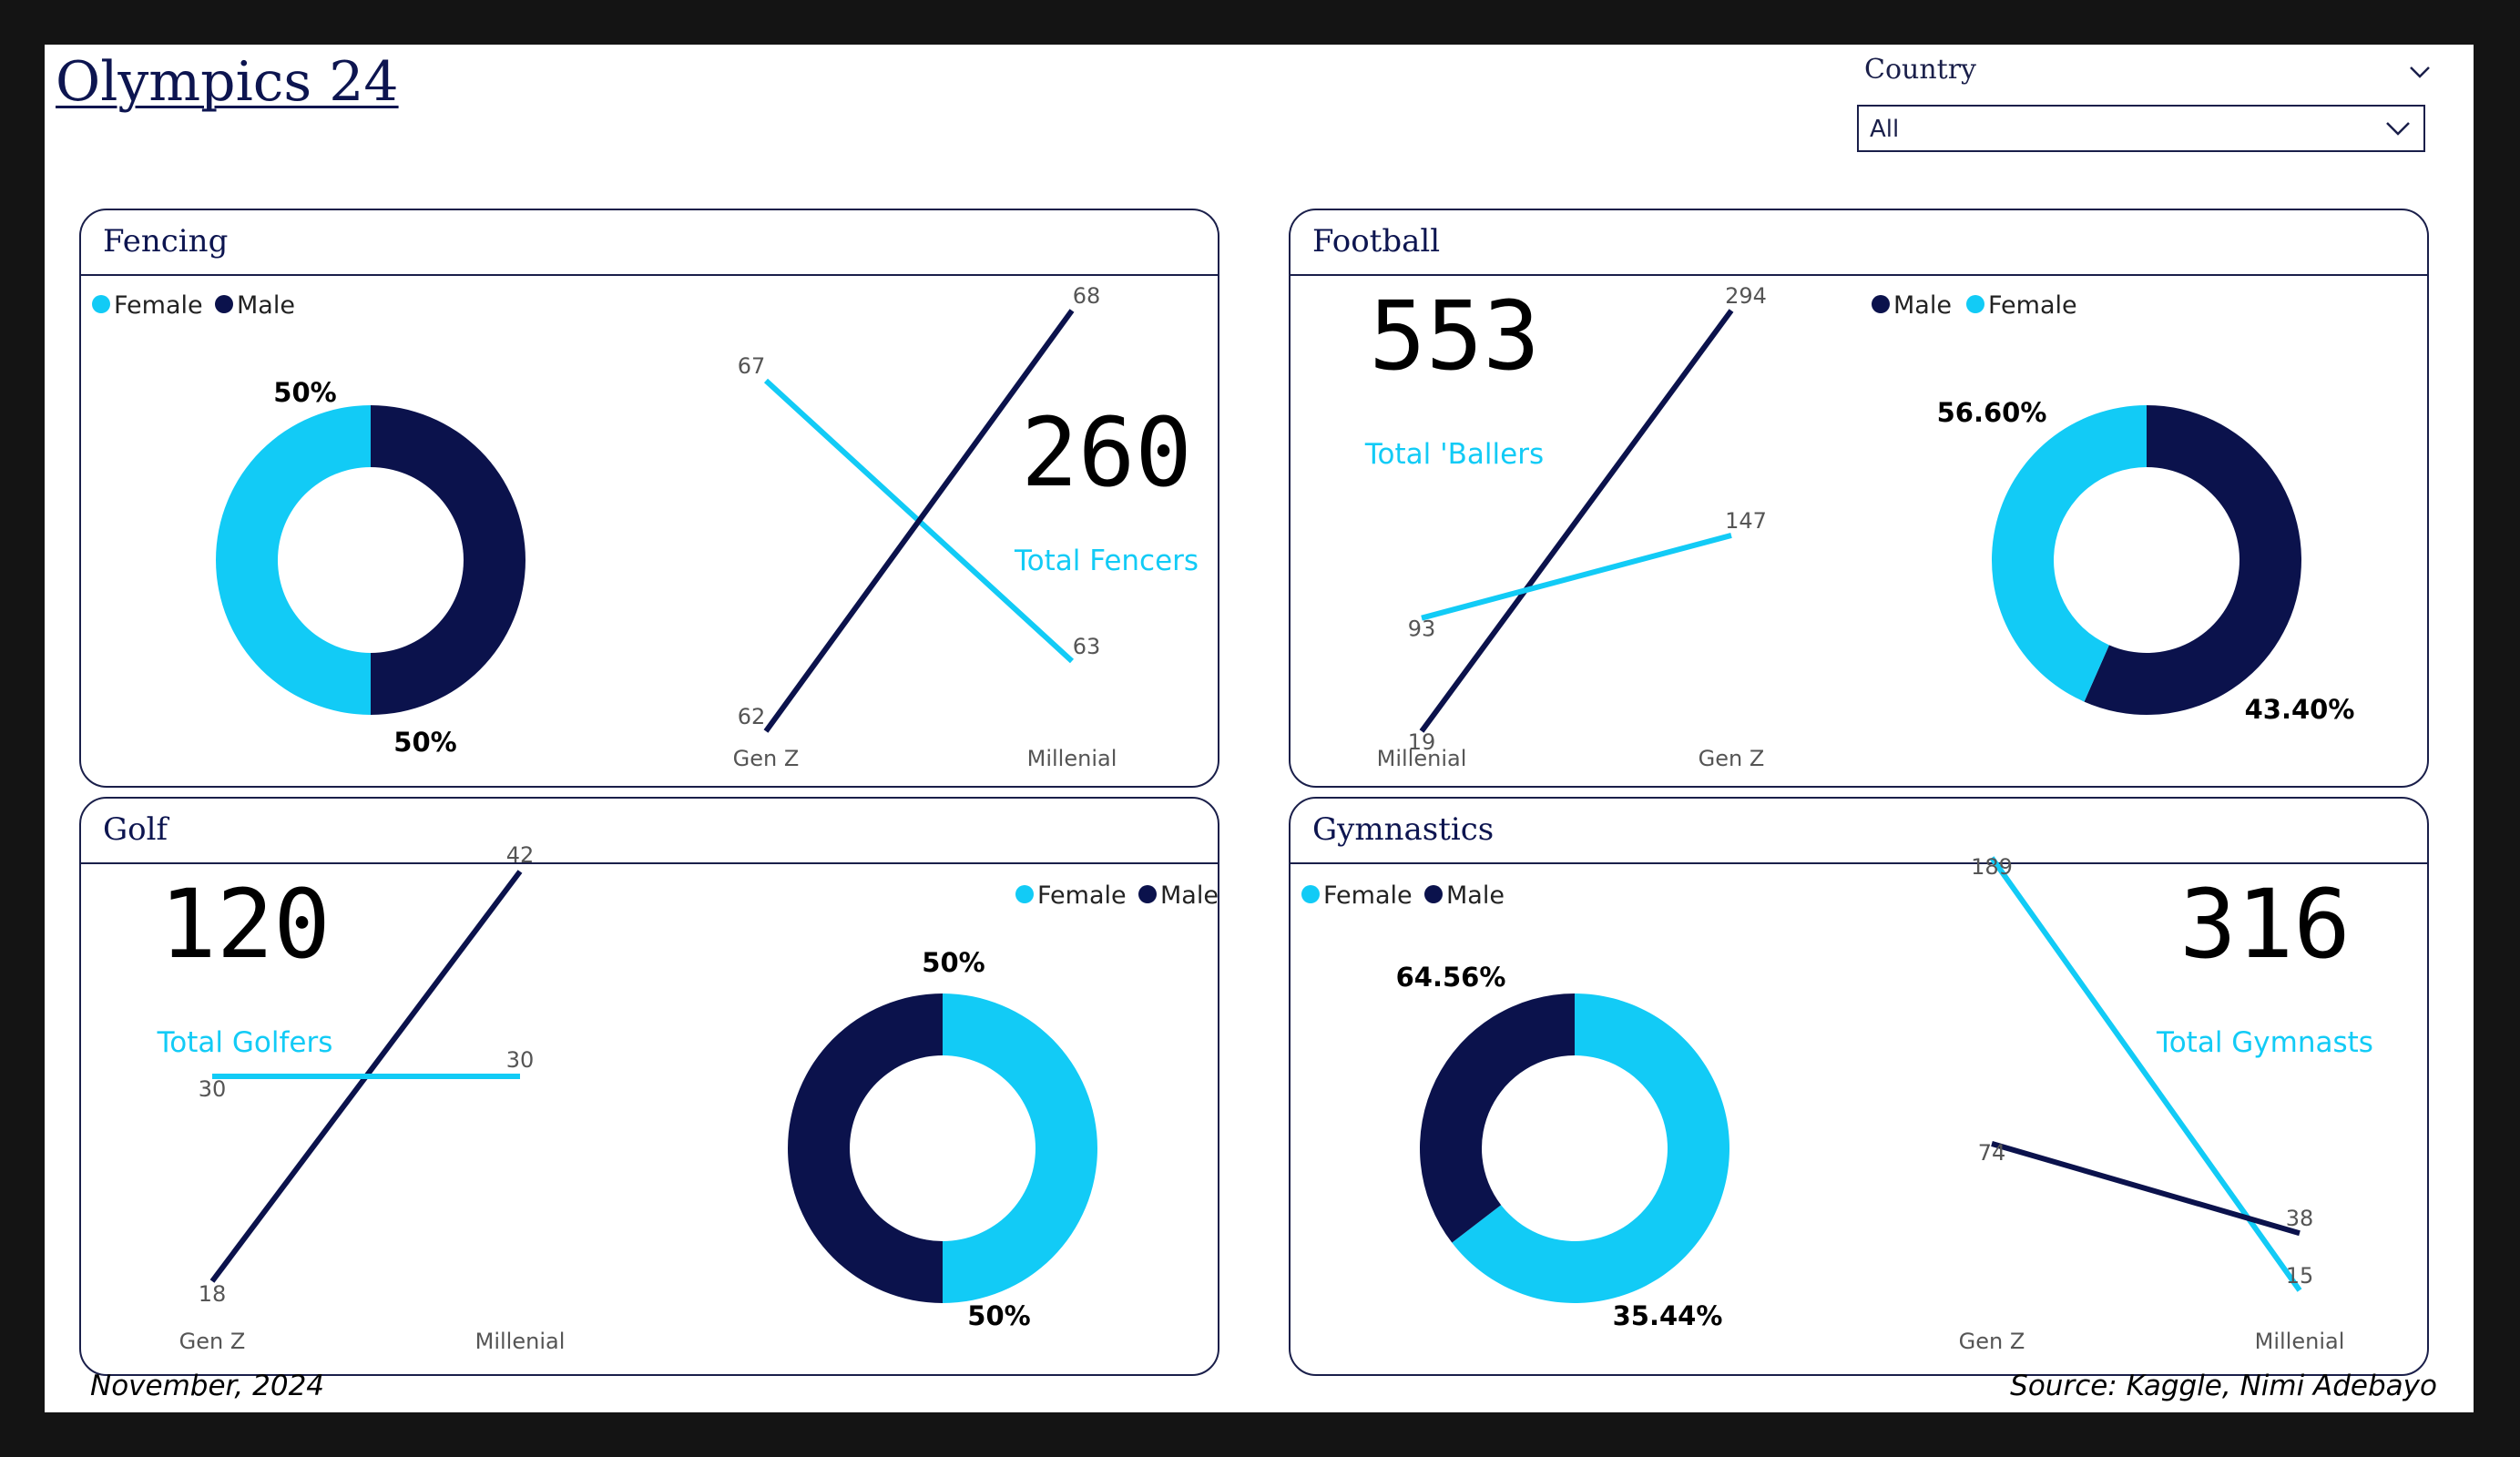 Image resolution: width=2520 pixels, height=1457 pixels. Describe the element at coordinates (2265, 924) in the screenshot. I see `kpi-value: 316` at that location.